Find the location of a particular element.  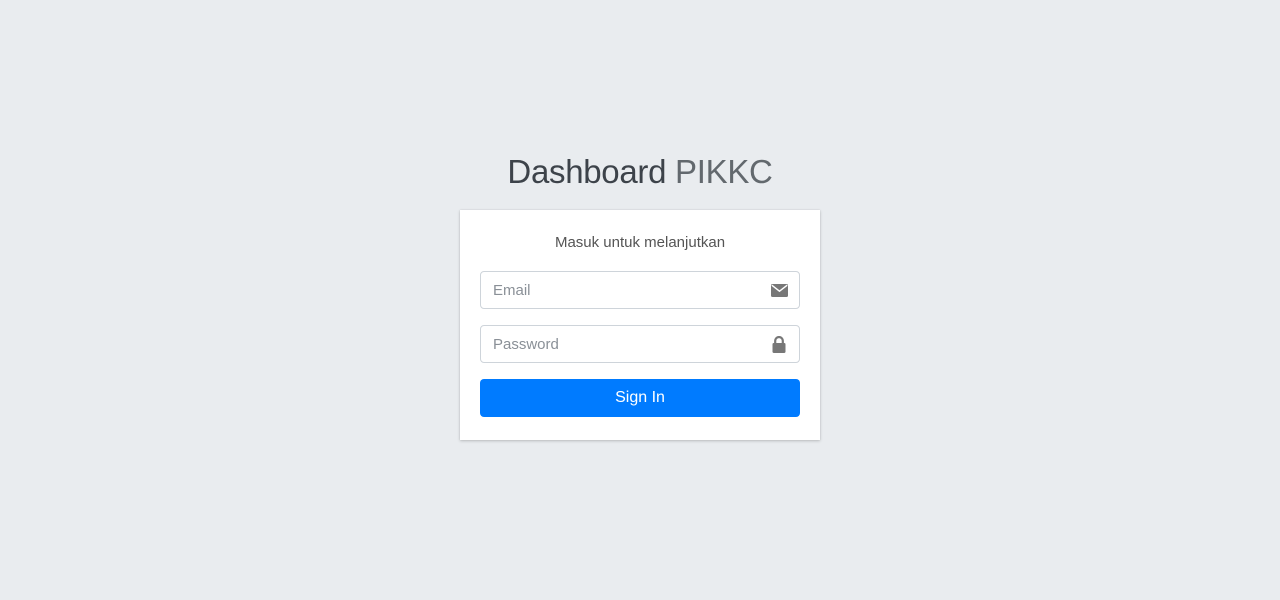

login-logo: Dashboard PIKKC is located at coordinates (640, 172).